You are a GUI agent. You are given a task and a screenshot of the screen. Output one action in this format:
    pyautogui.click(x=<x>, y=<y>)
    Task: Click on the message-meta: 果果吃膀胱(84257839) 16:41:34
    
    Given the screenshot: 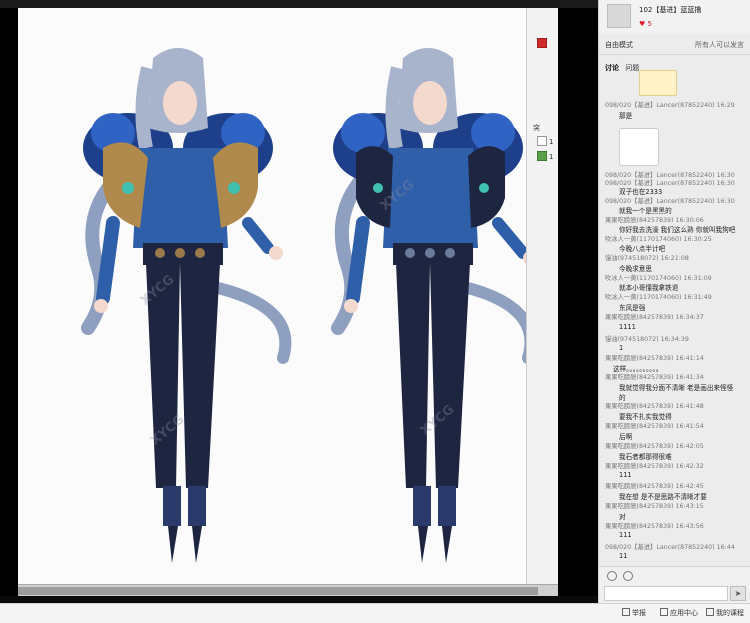 What is the action you would take?
    pyautogui.click(x=654, y=377)
    